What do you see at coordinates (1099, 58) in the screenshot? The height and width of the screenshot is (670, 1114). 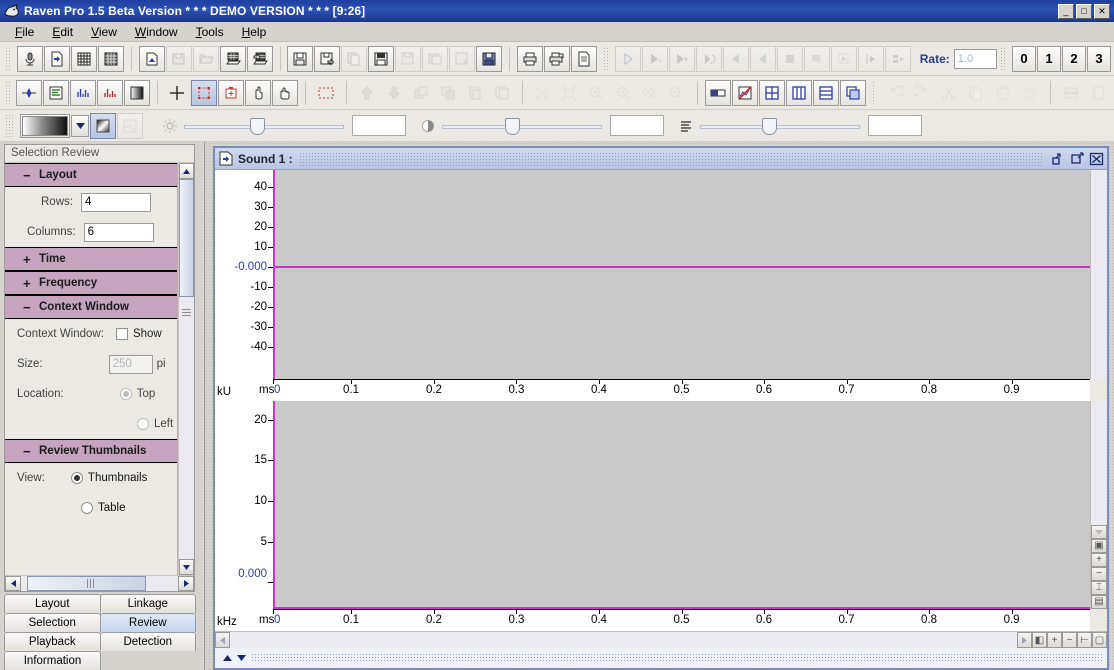 I see `preset-3-button: 3` at bounding box center [1099, 58].